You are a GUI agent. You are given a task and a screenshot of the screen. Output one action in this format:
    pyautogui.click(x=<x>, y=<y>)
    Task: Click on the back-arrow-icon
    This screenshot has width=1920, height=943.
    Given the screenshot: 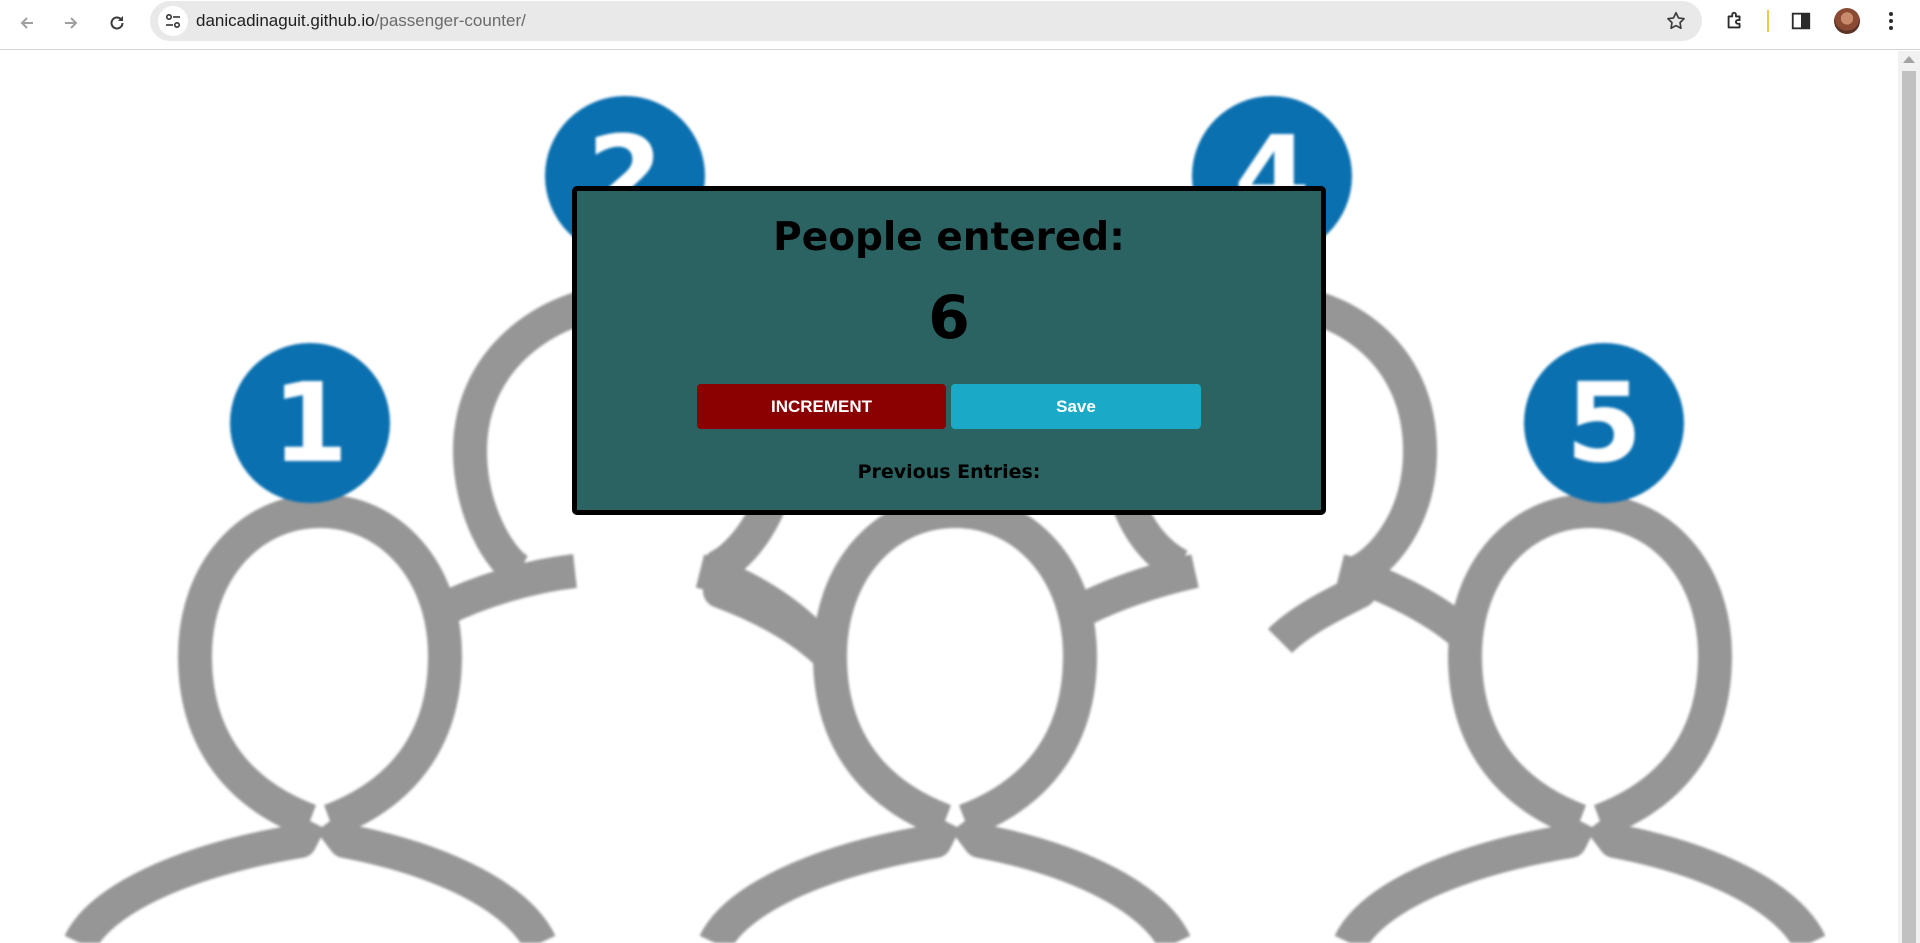 What is the action you would take?
    pyautogui.click(x=26, y=23)
    